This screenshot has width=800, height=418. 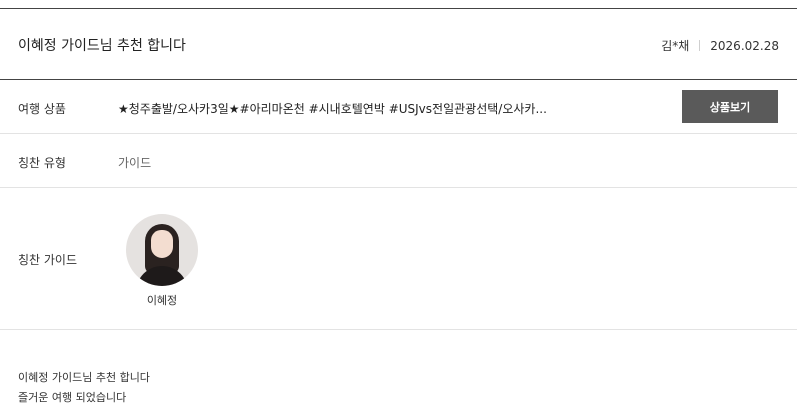 I want to click on praise-type-row: 칭찬 유형 가이드, so click(x=398, y=161).